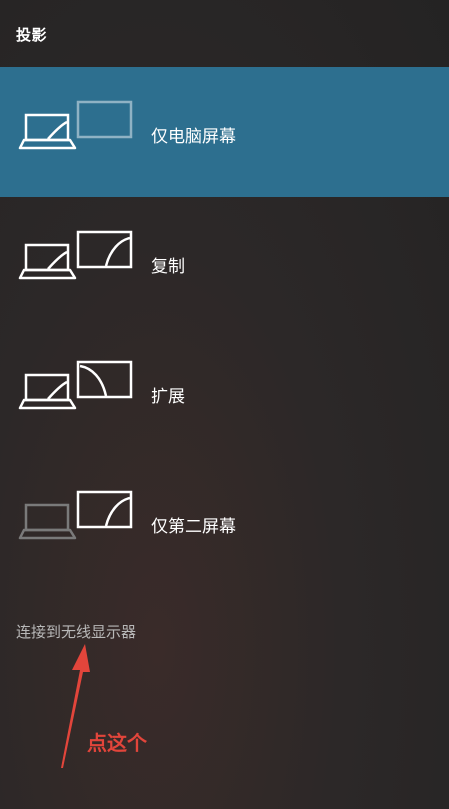 Image resolution: width=449 pixels, height=809 pixels. What do you see at coordinates (75, 385) in the screenshot?
I see `extend-icon` at bounding box center [75, 385].